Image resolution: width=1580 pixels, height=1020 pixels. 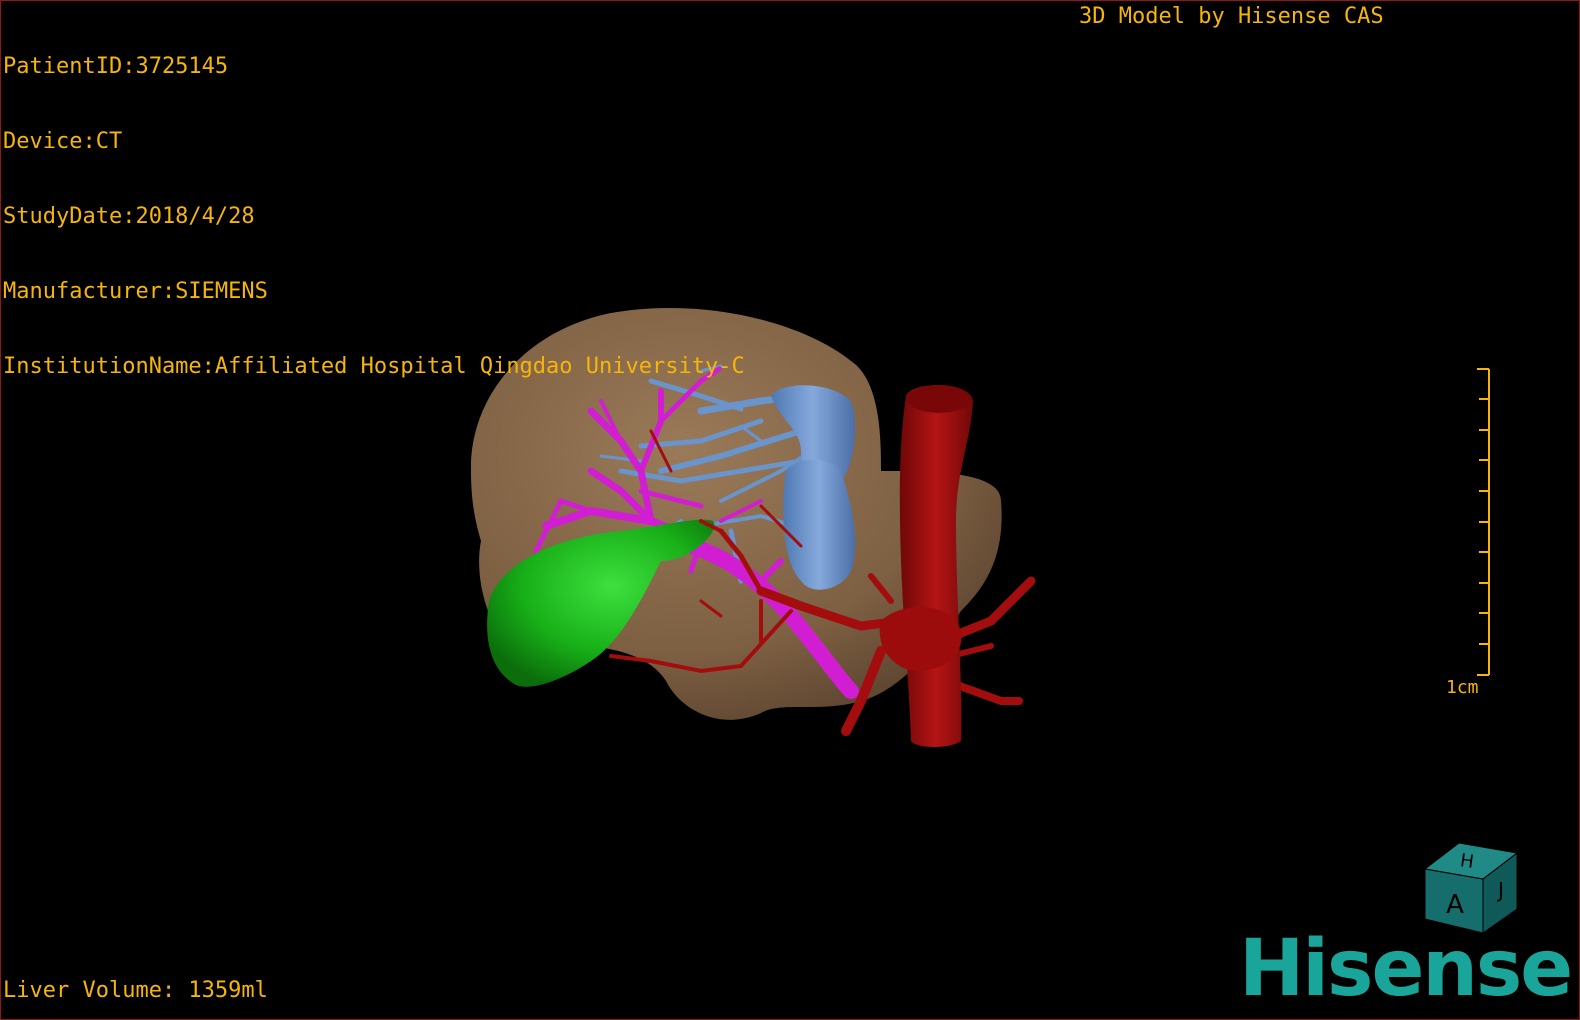 What do you see at coordinates (1462, 687) in the screenshot?
I see `scale-unit-label: 1cm` at bounding box center [1462, 687].